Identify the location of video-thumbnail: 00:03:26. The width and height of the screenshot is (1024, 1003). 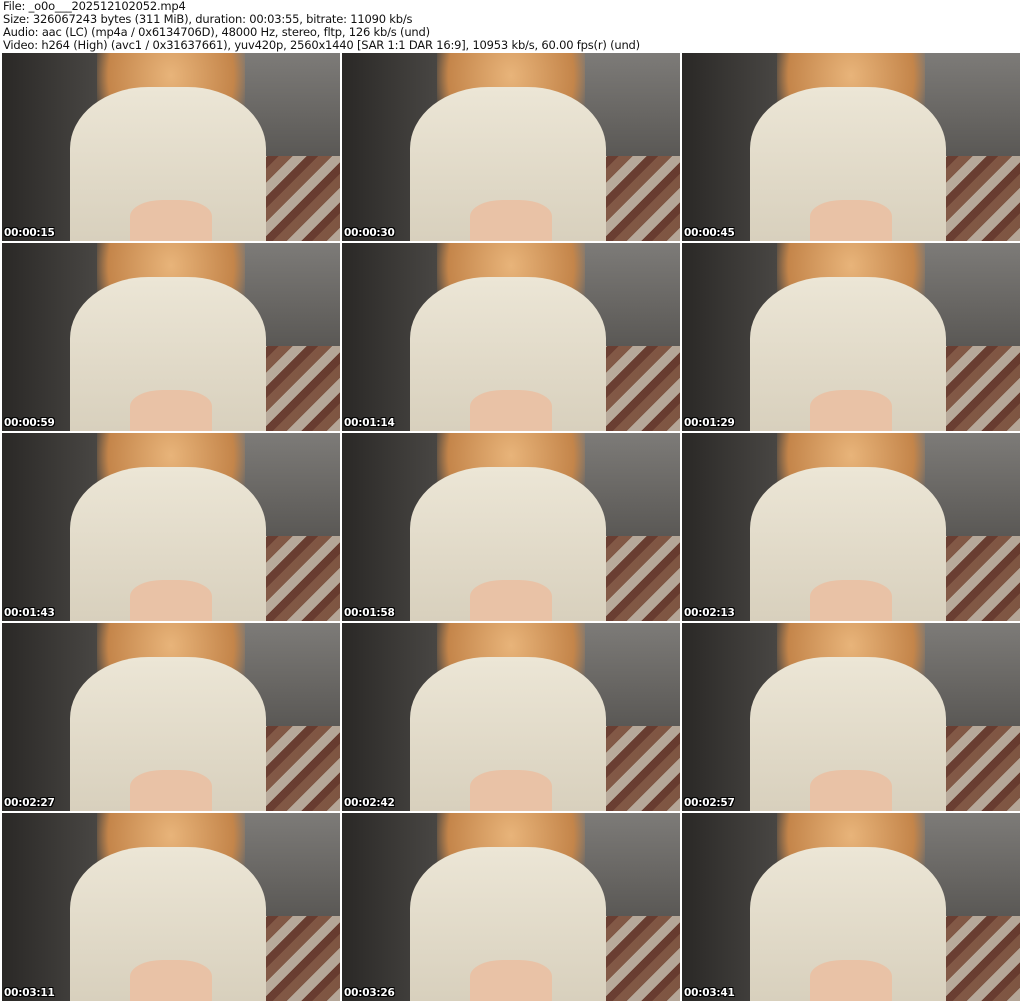
(511, 907).